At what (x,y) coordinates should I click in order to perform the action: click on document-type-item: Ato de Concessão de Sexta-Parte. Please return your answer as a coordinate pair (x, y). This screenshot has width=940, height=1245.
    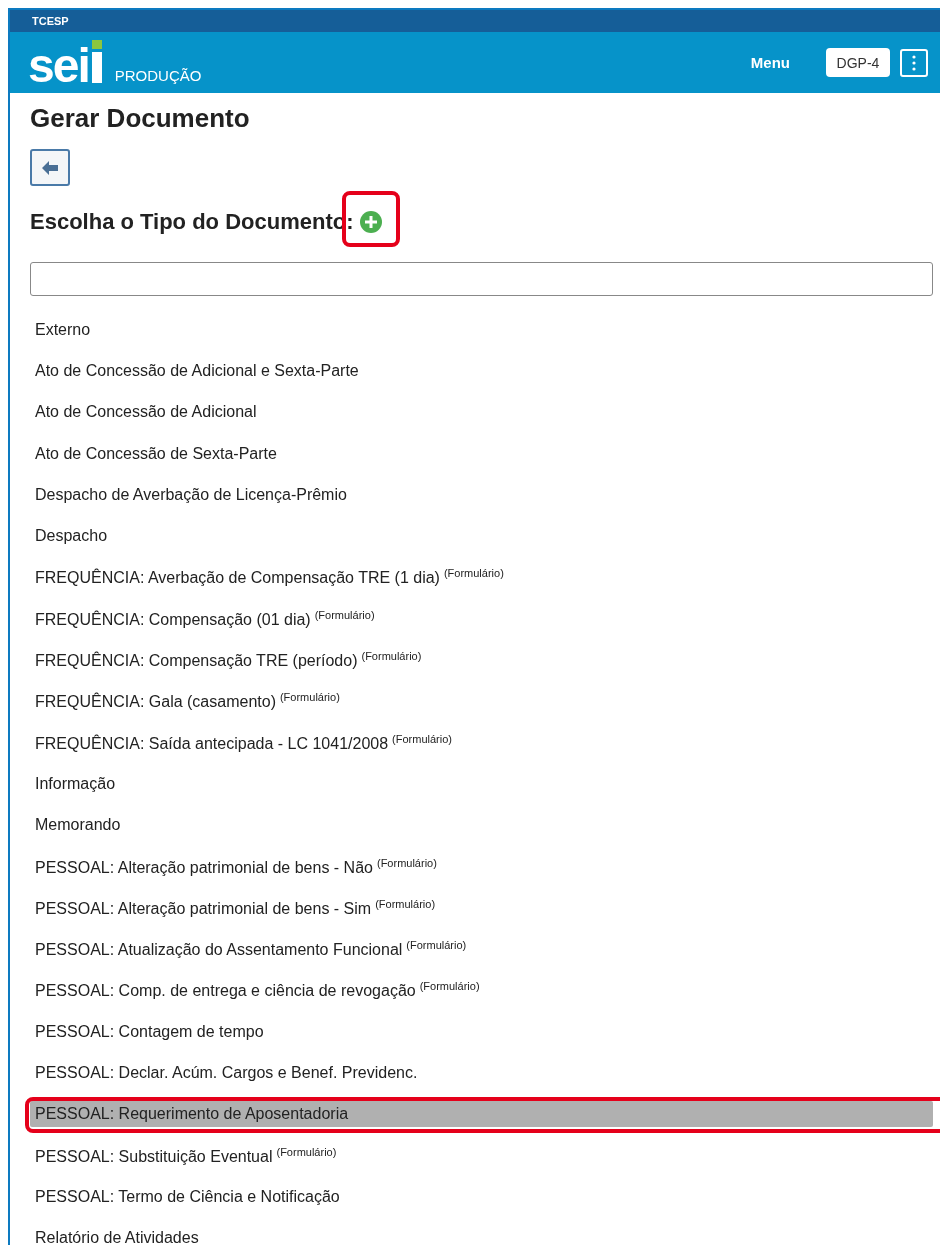
    Looking at the image, I should click on (481, 453).